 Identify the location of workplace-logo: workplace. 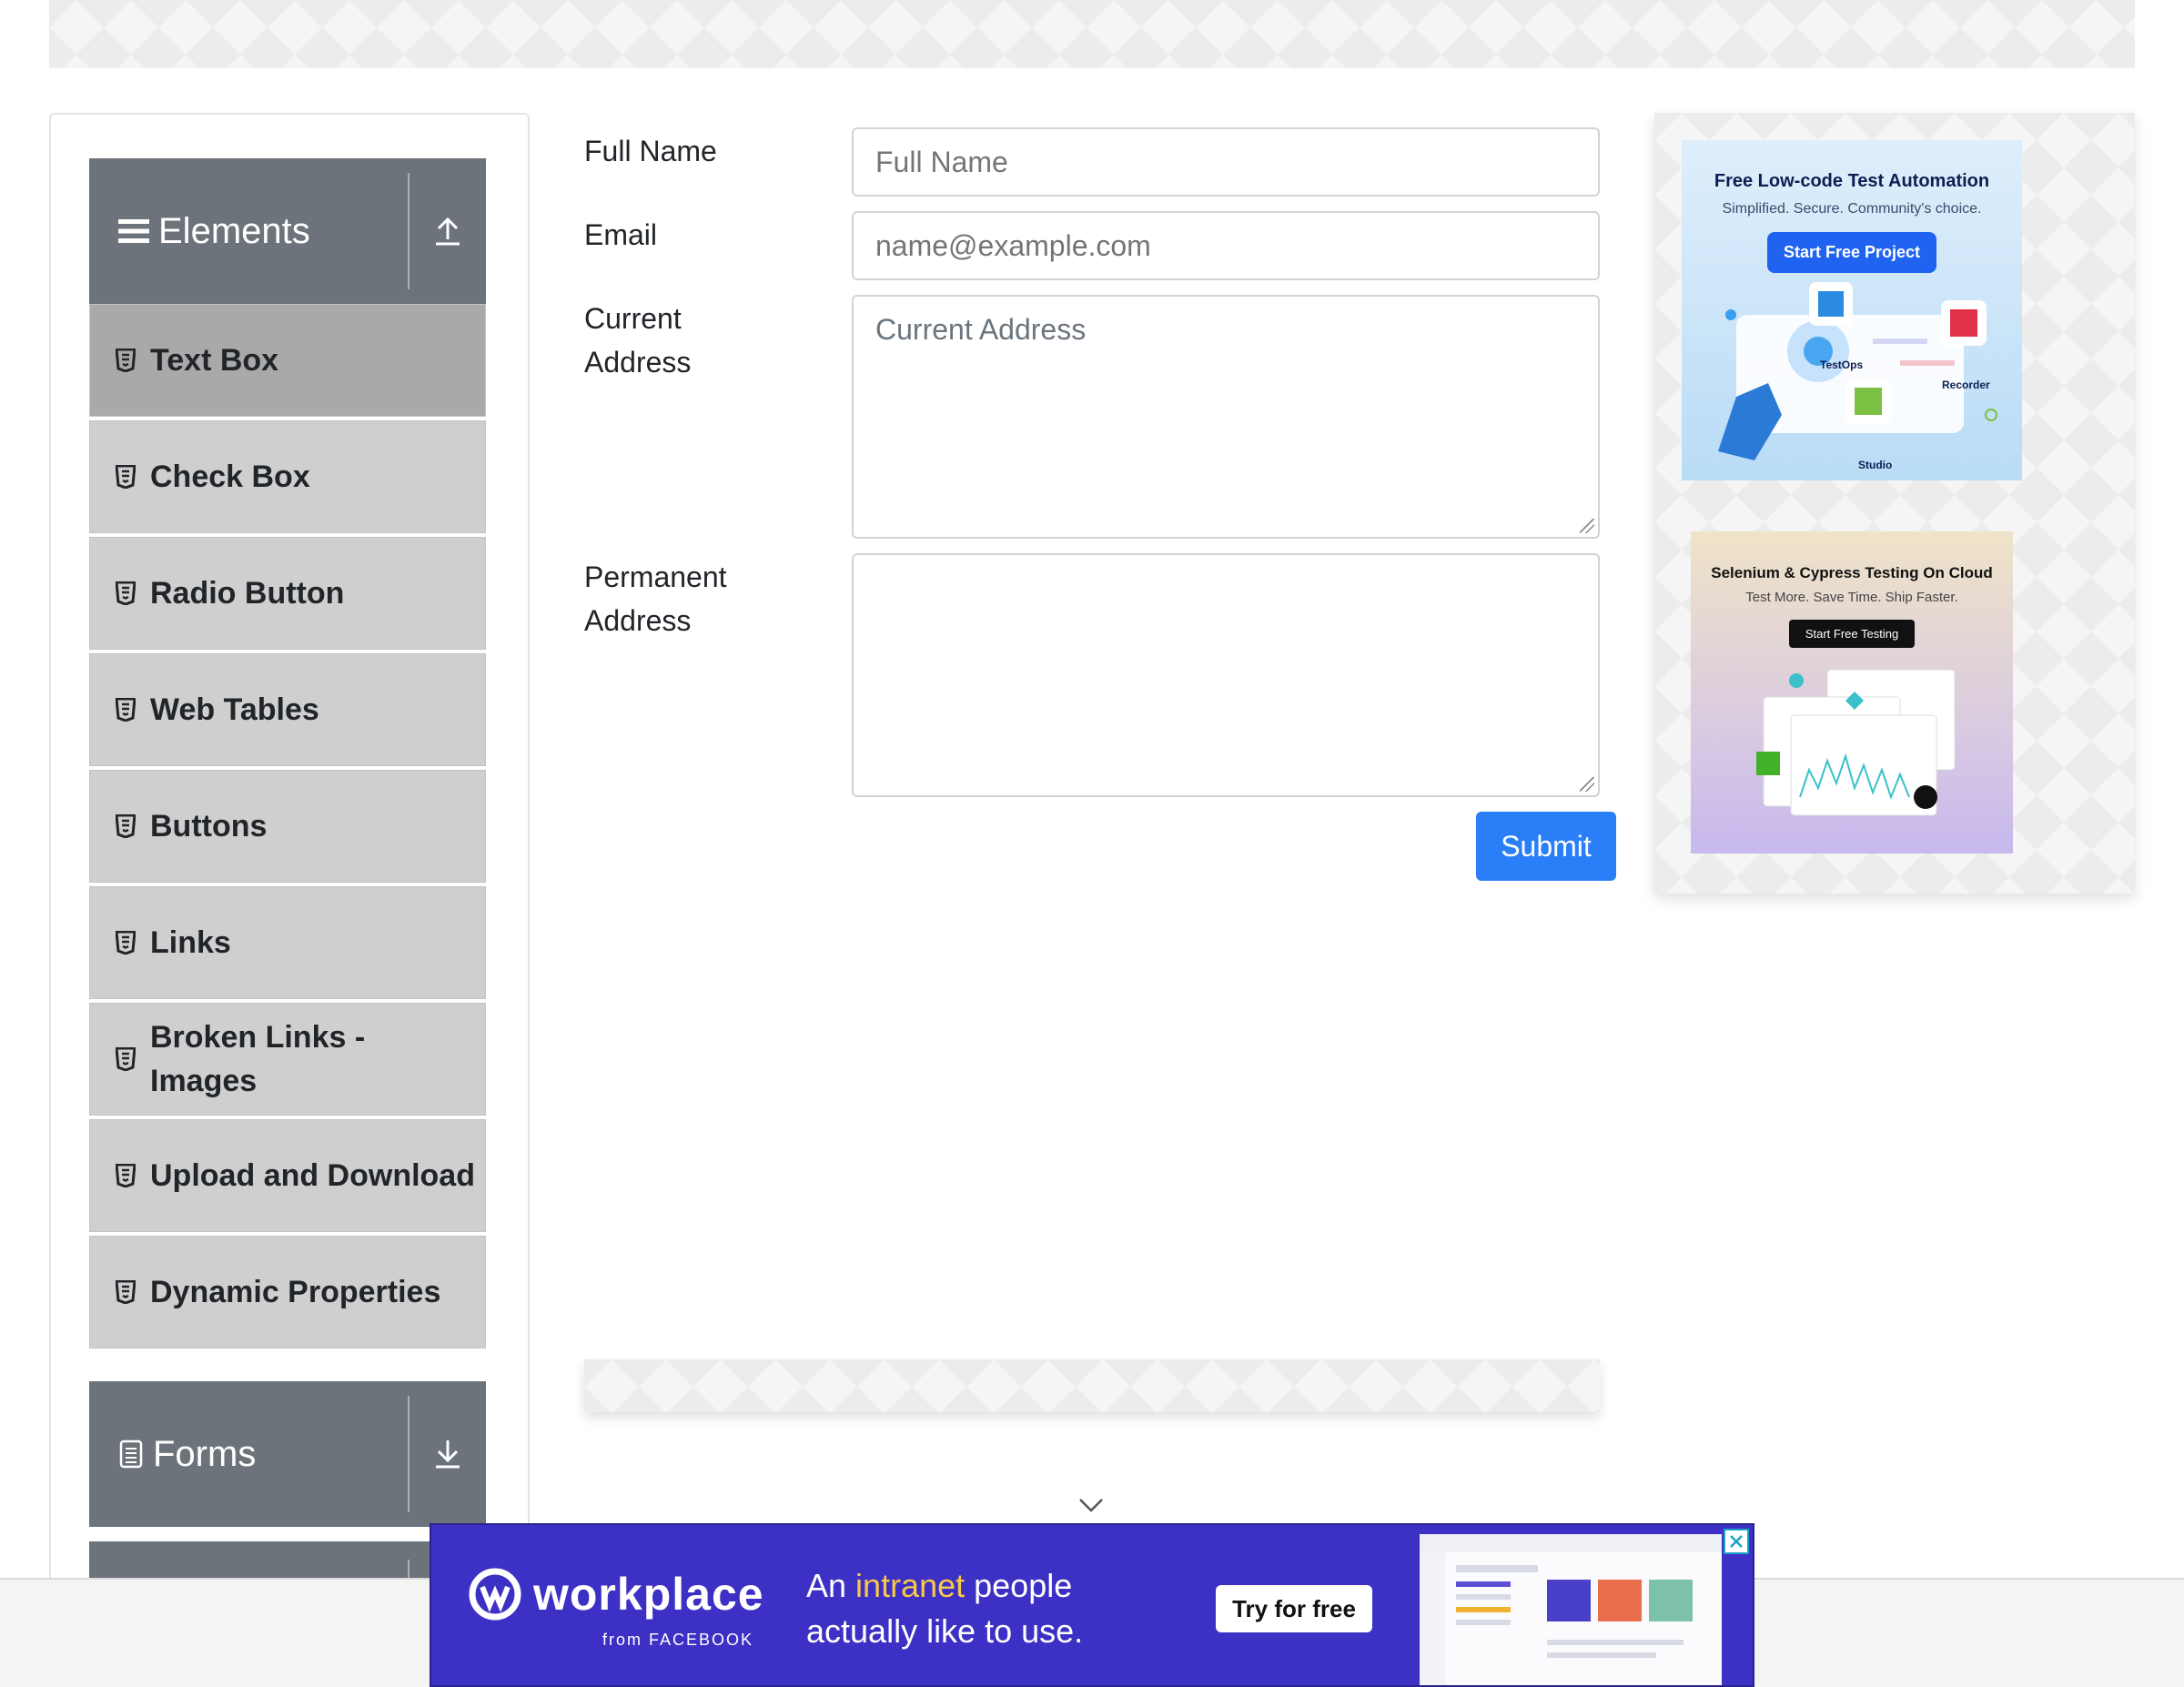
(616, 1594).